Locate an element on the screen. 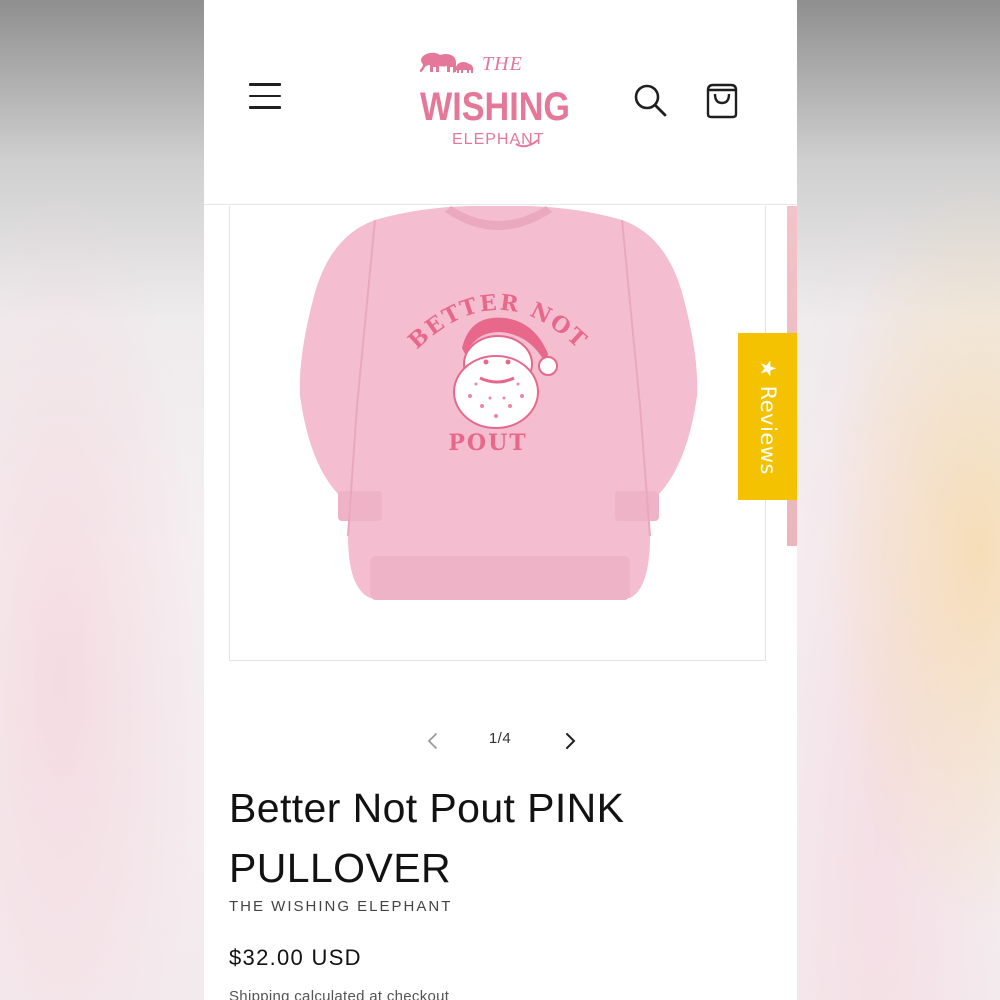 Image resolution: width=1000 pixels, height=1000 pixels. product-price: $32.00 USD is located at coordinates (295, 957).